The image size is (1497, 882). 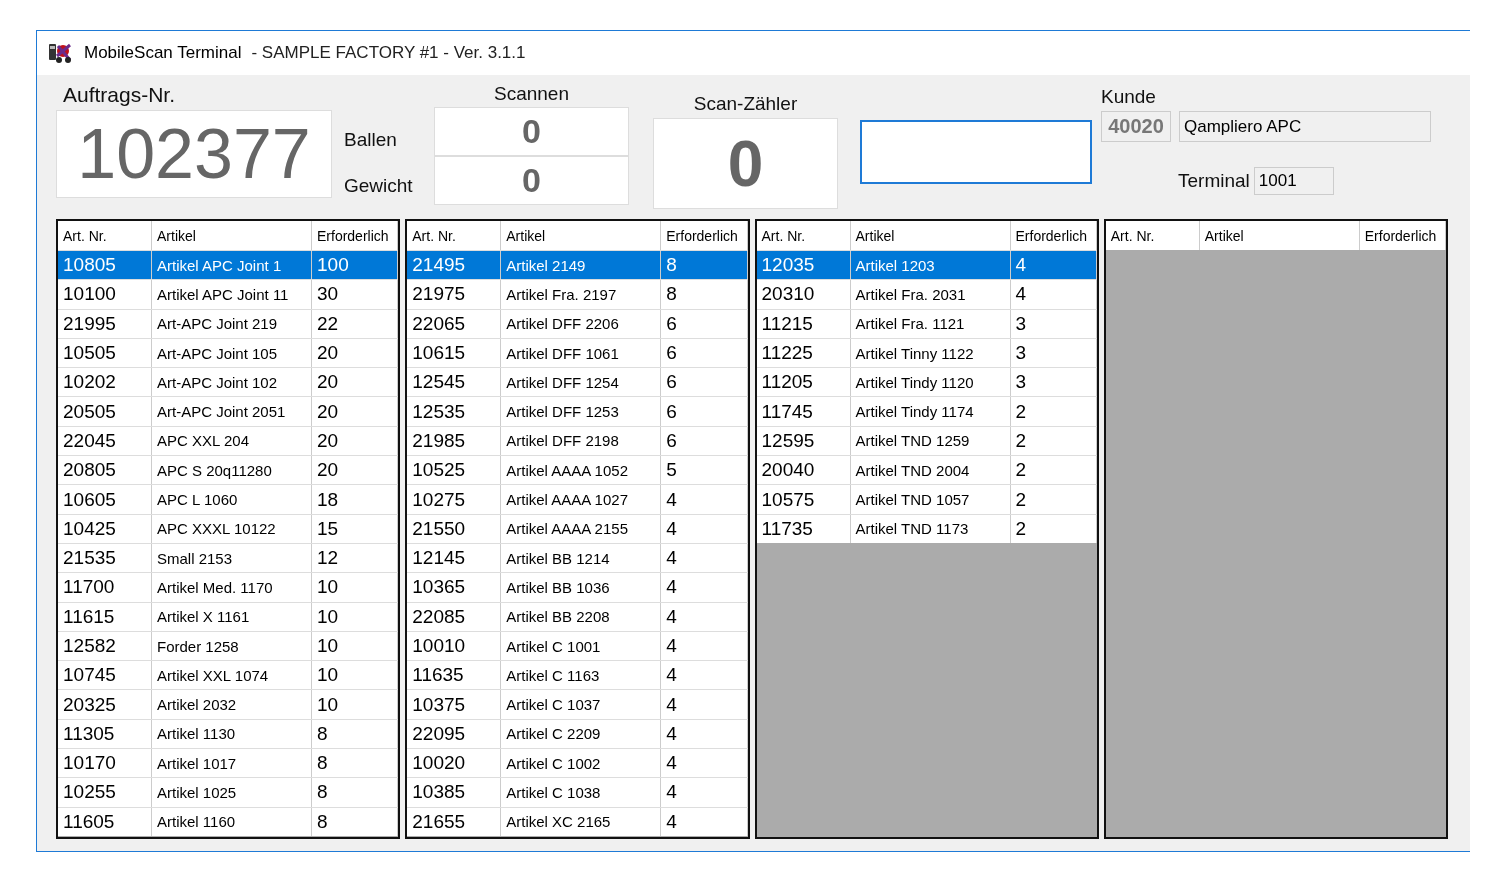 What do you see at coordinates (577, 352) in the screenshot?
I see `table-row: 10615 Artikel DFF 1061 6` at bounding box center [577, 352].